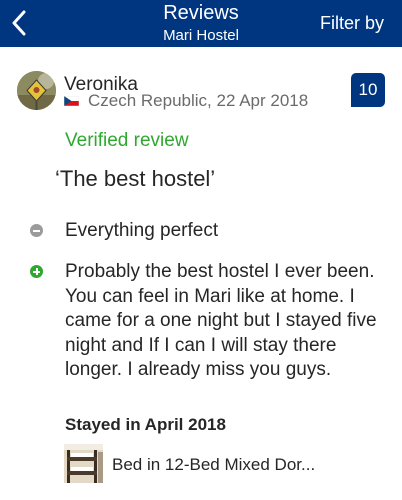  I want to click on stay-date: Stayed in April 2018, so click(145, 424).